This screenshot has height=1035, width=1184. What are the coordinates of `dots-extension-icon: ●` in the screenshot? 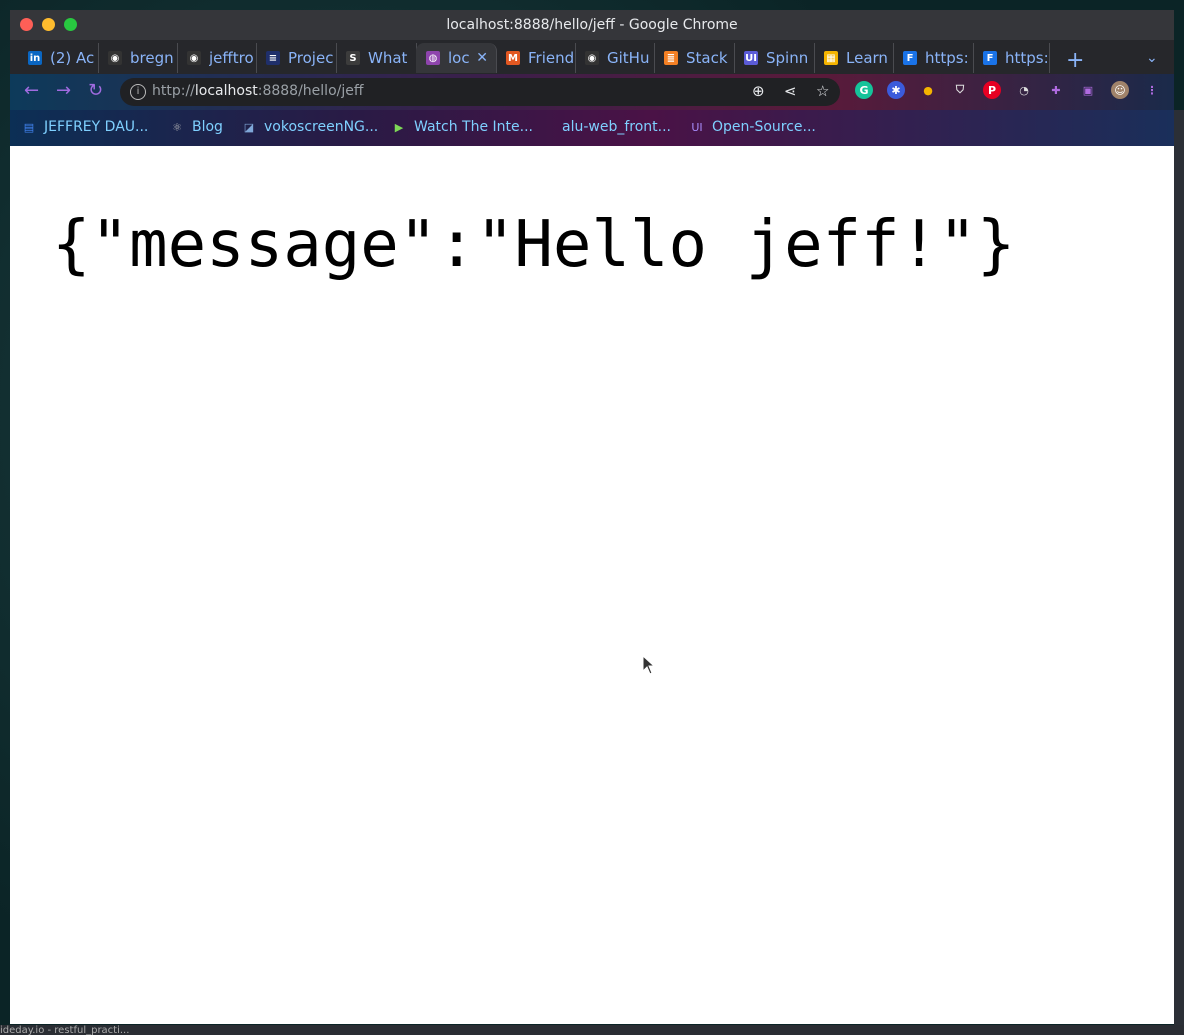 It's located at (928, 90).